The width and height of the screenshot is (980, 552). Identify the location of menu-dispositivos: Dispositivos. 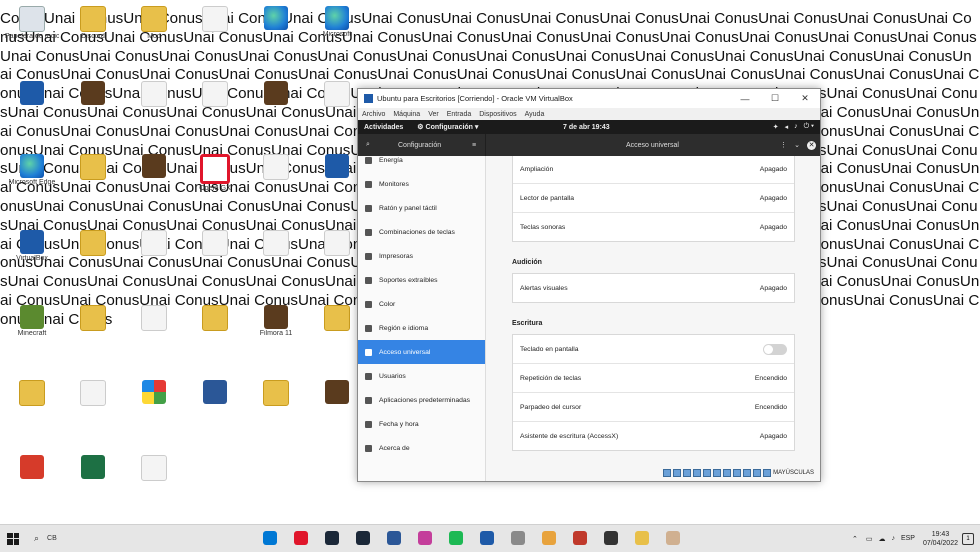
(497, 114).